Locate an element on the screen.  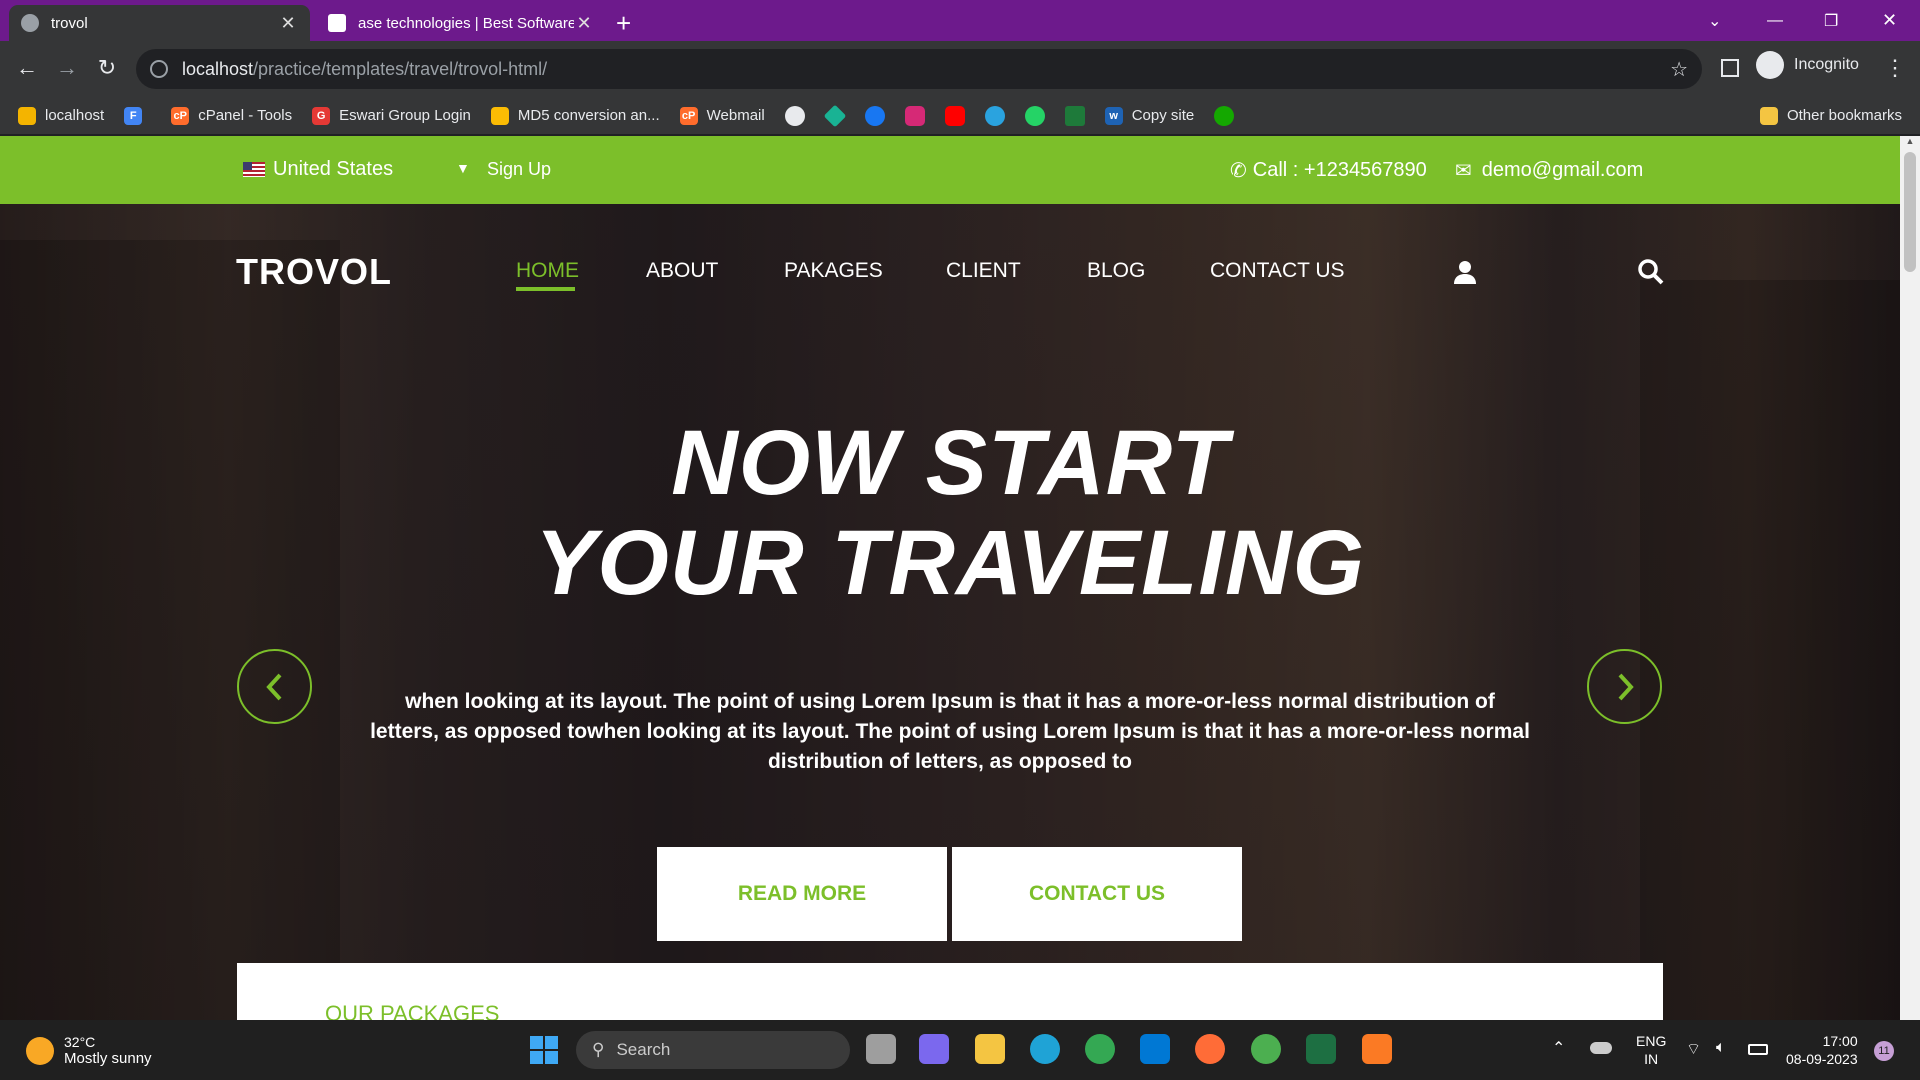
other-bookmarks: Other bookmarks is located at coordinates (1830, 115).